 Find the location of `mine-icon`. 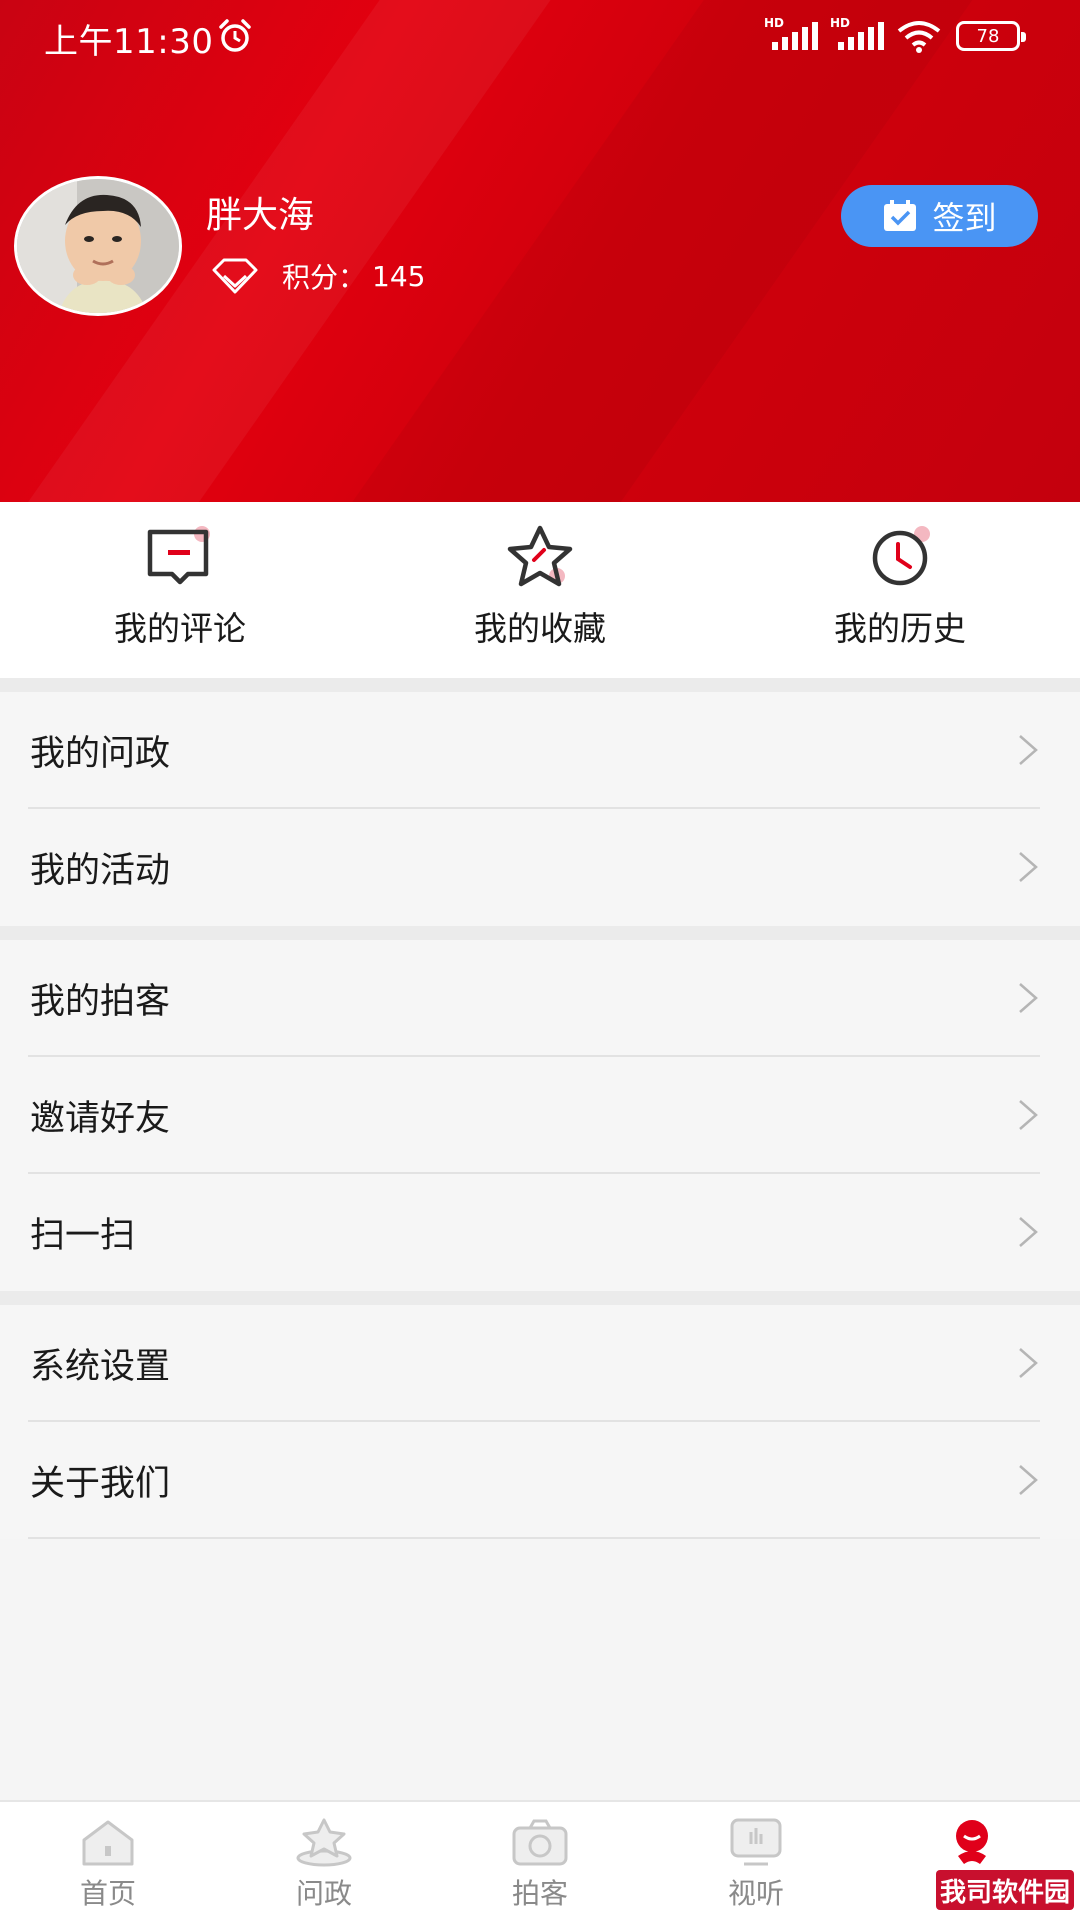

mine-icon is located at coordinates (972, 1842).